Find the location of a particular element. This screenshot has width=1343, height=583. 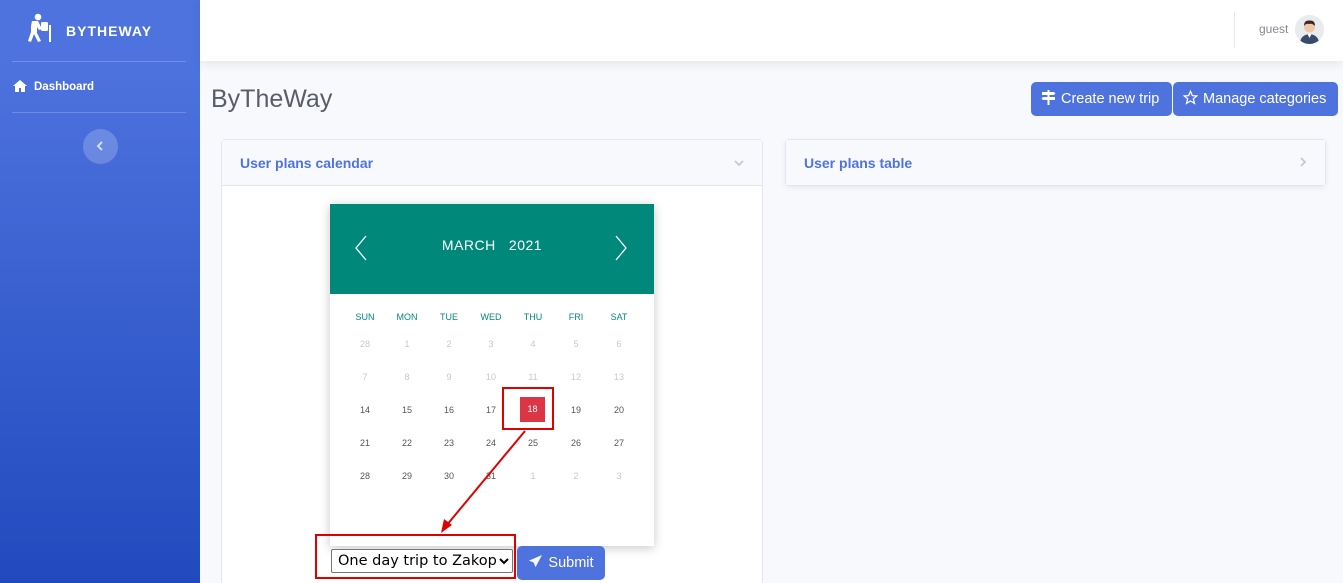

calendar-day: 8 is located at coordinates (407, 377).